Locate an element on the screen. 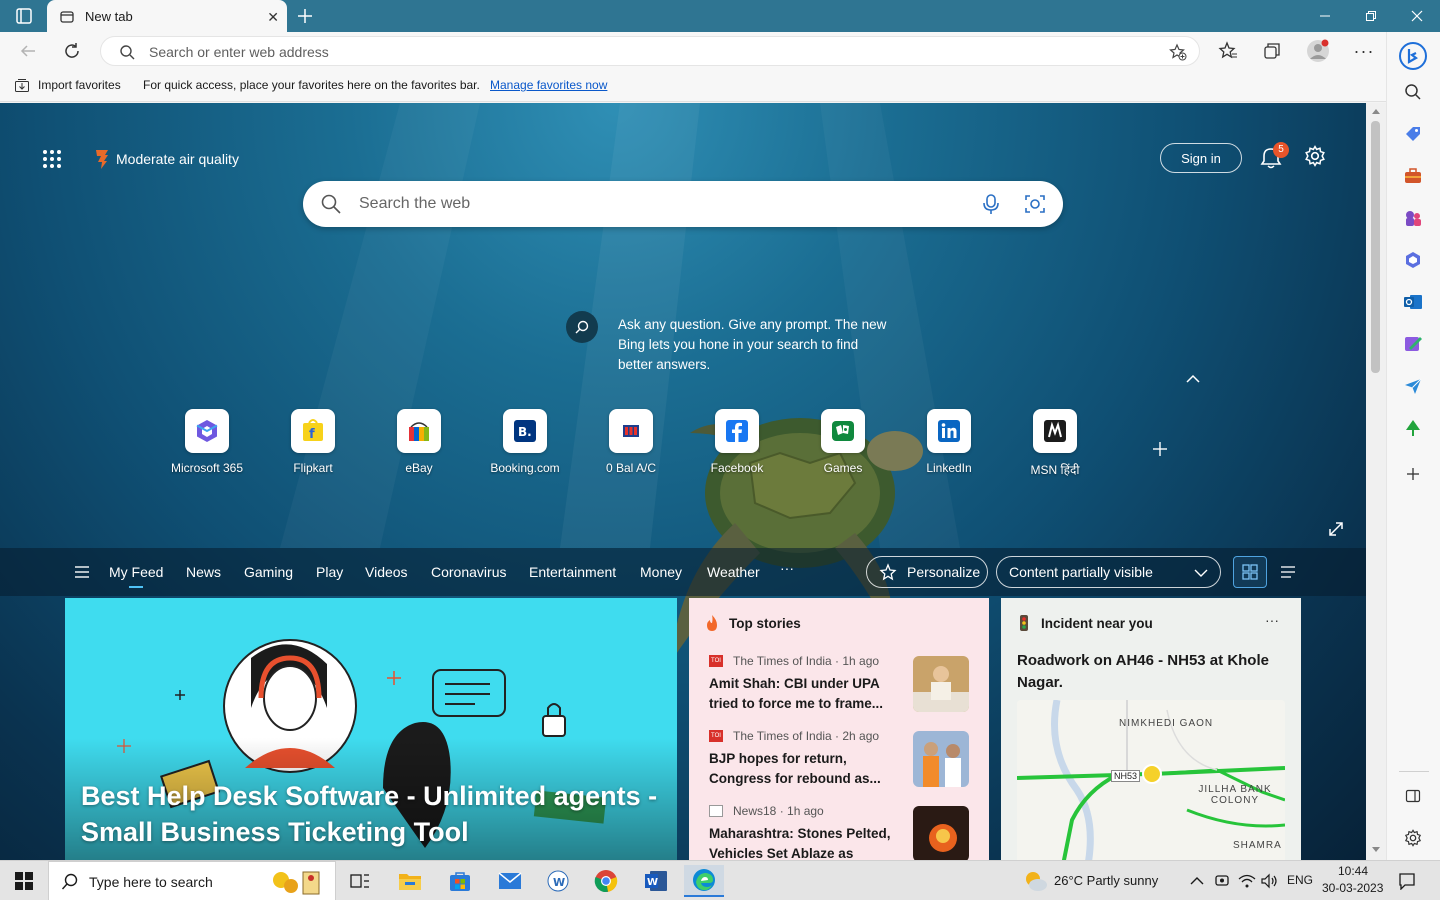 The width and height of the screenshot is (1440, 900). wordpad-icon: W is located at coordinates (558, 881).